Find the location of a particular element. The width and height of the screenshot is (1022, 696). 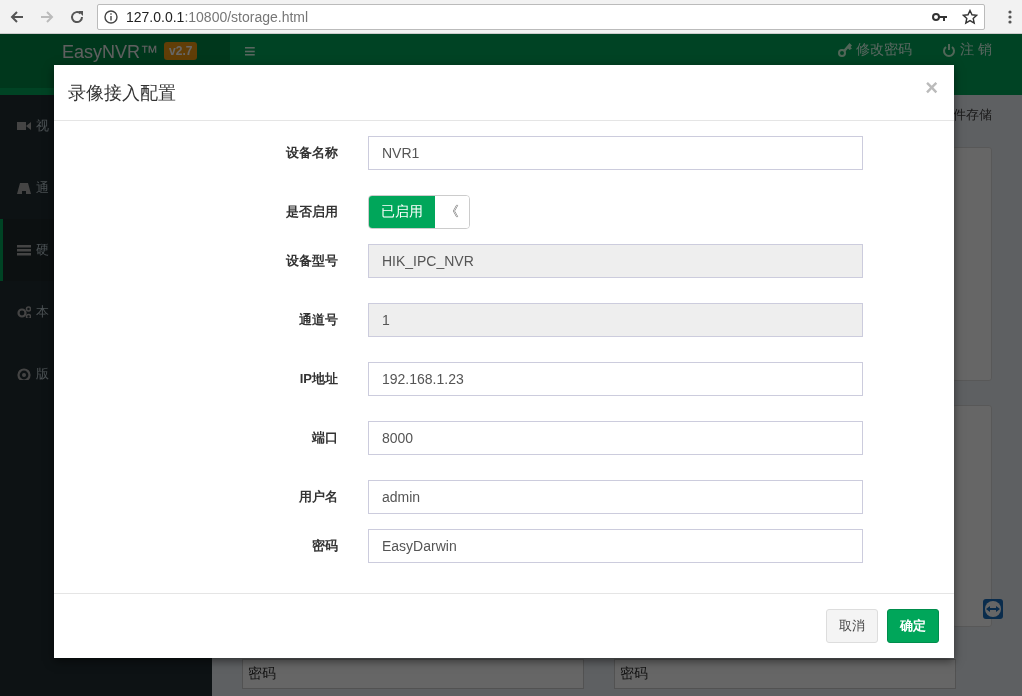

url-text: 127.0.0.1:10800/storage.html is located at coordinates (217, 16).